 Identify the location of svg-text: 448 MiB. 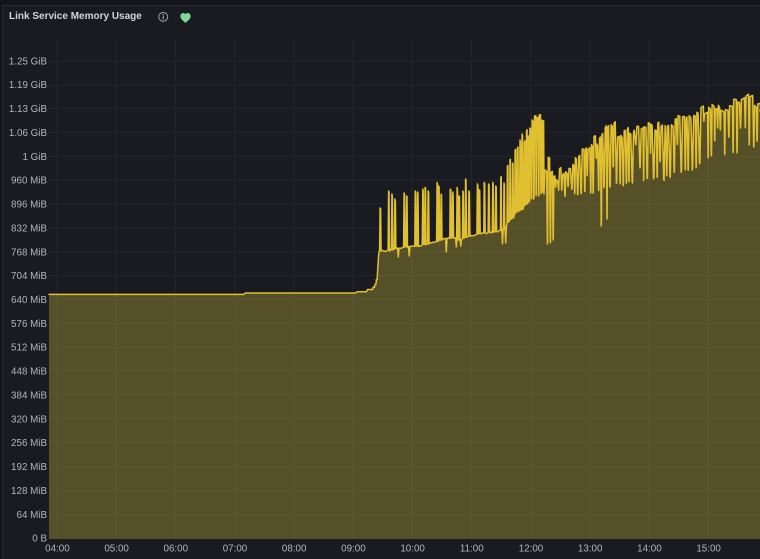
(29, 372).